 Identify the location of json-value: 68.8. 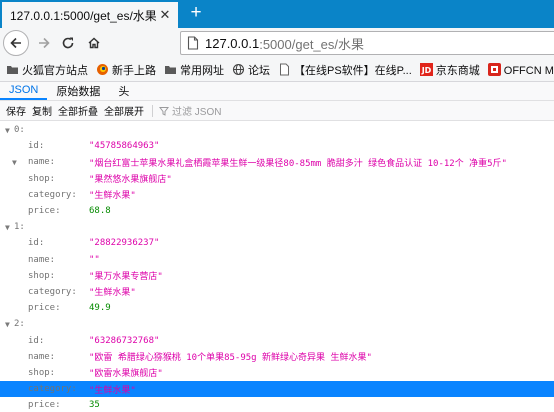
(100, 211).